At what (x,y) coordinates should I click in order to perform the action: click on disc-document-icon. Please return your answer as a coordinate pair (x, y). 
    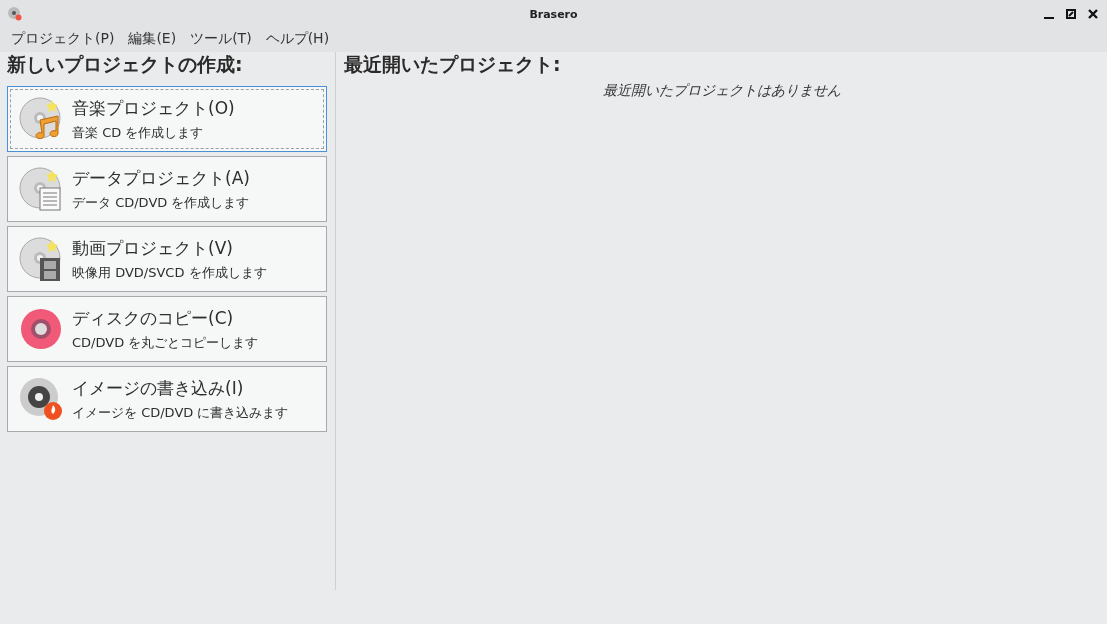
    Looking at the image, I should click on (41, 189).